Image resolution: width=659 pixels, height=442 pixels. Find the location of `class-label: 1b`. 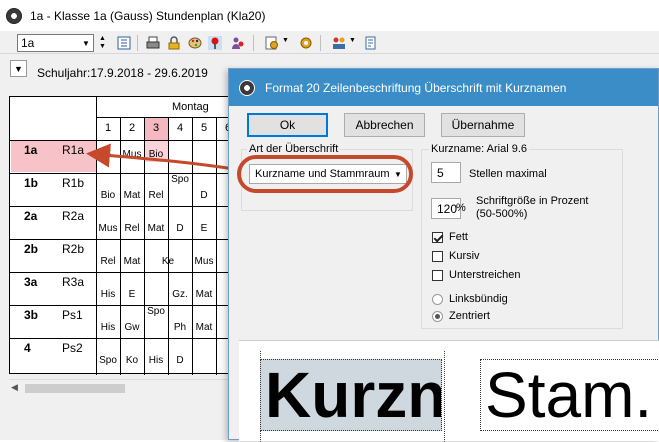

class-label: 1b is located at coordinates (31, 183).